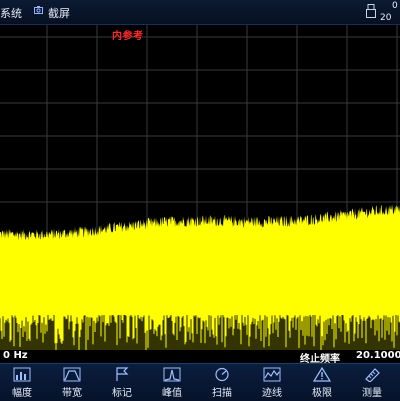 The image size is (400, 401). Describe the element at coordinates (372, 393) in the screenshot. I see `measure-label: 测量` at that location.